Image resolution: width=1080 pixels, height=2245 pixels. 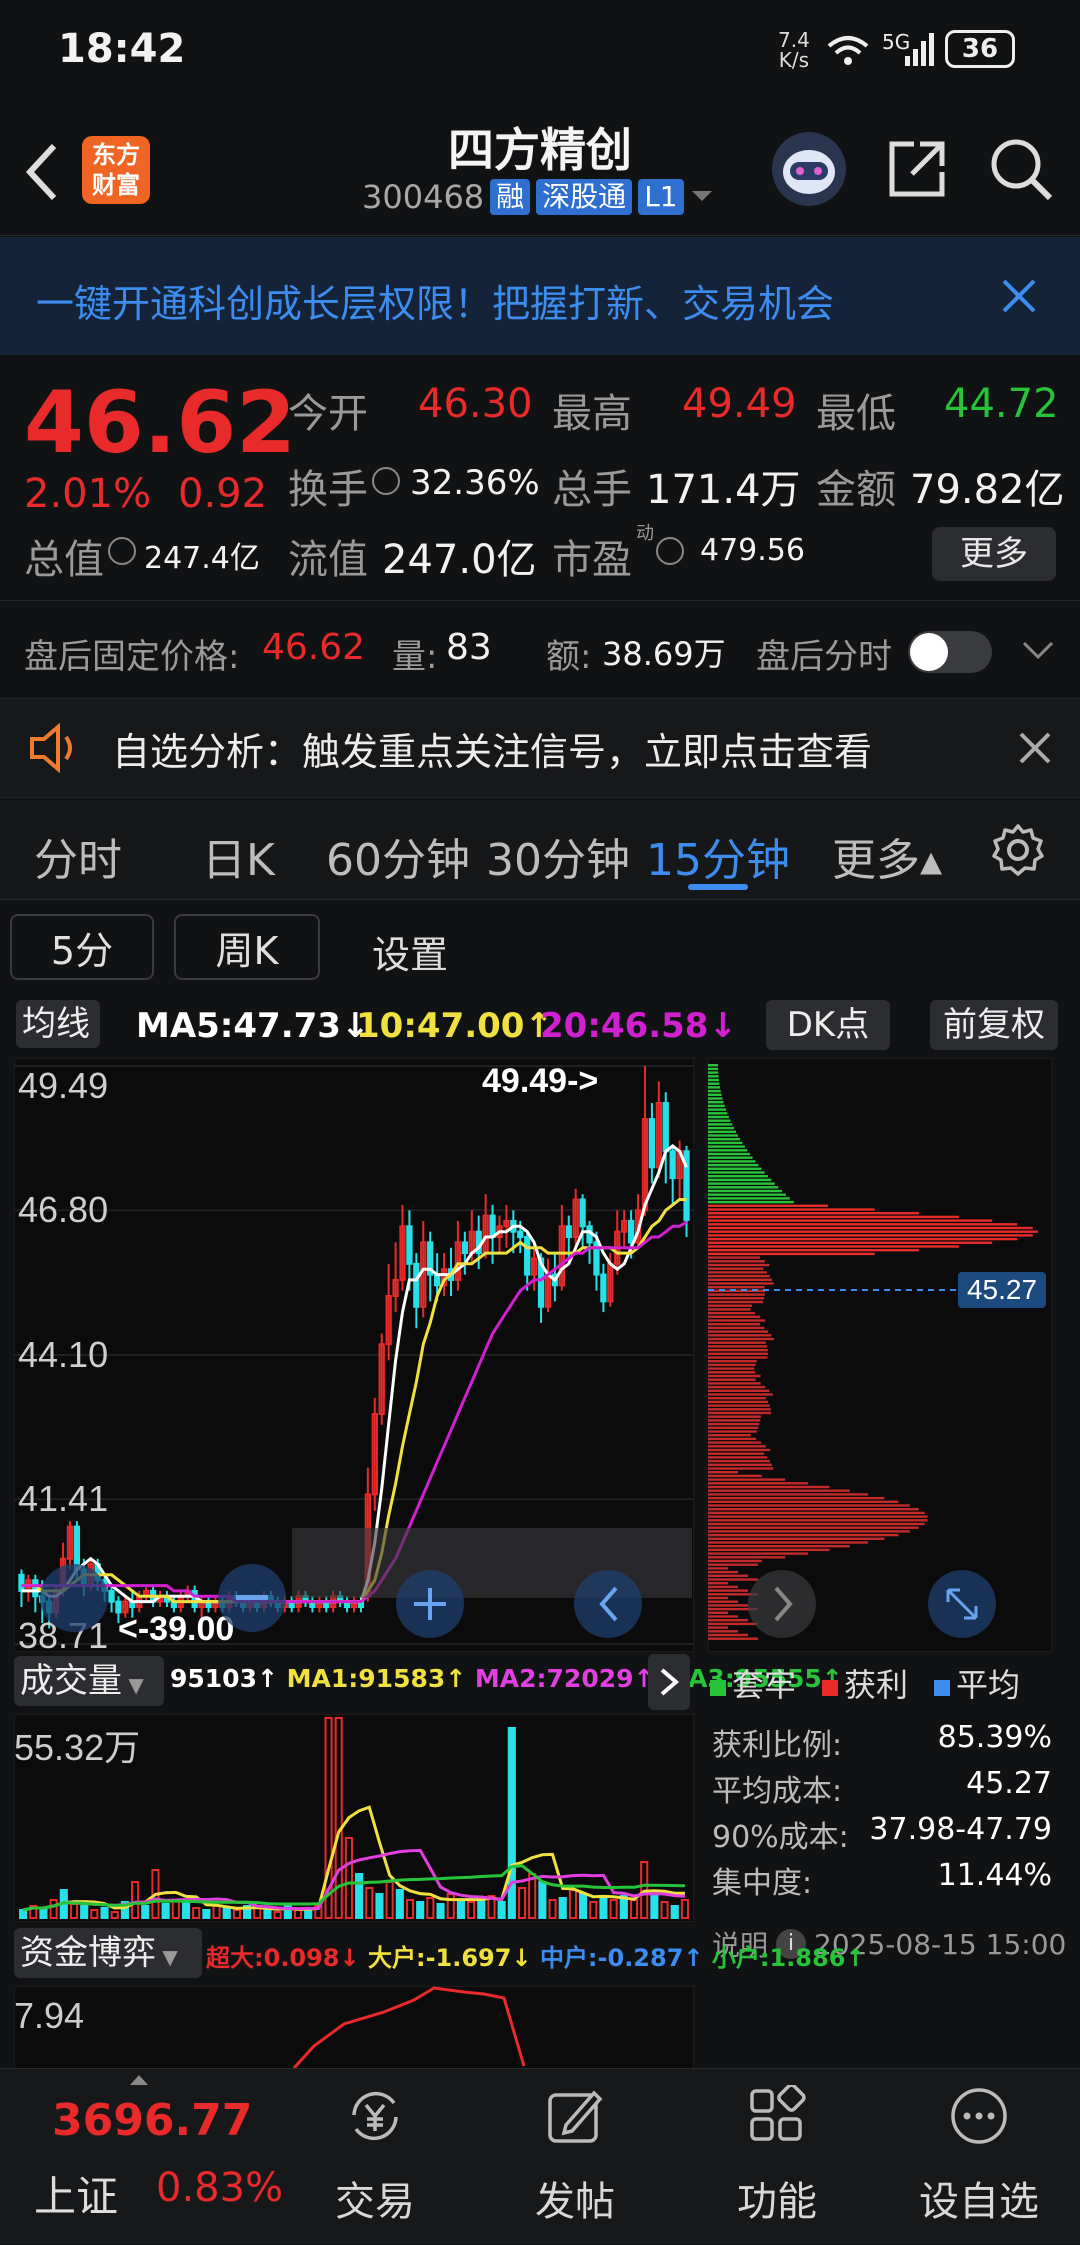 What do you see at coordinates (828, 1025) in the screenshot?
I see `dk-point-button: DK点` at bounding box center [828, 1025].